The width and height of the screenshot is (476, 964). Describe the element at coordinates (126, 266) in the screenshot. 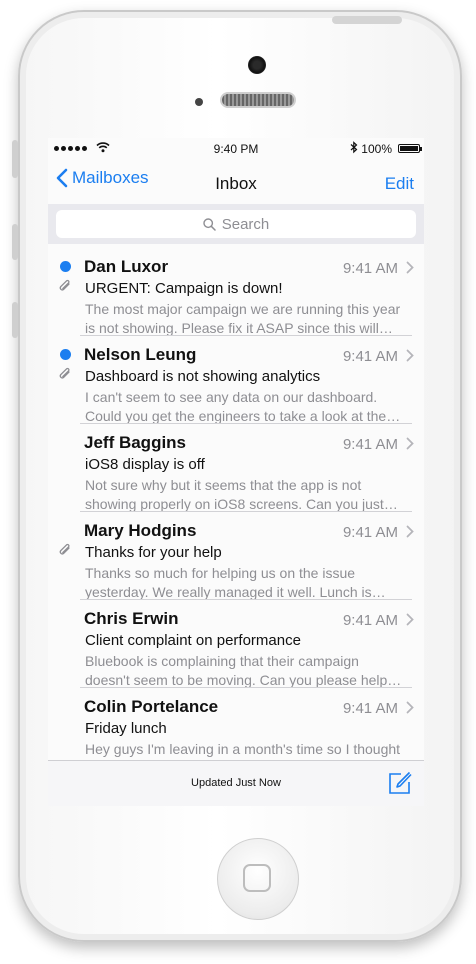

I see `message-sender: Dan Luxor` at that location.